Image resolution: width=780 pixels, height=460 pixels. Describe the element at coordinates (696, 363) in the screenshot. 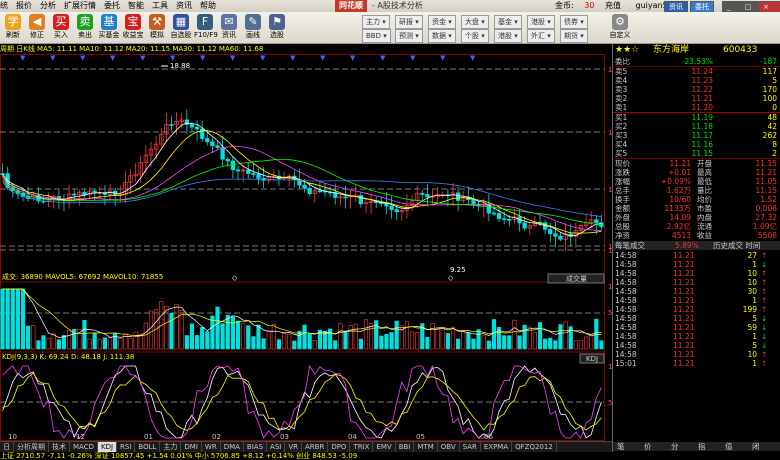

I see `trade-row: 15:01 11.21 1 ↑` at that location.